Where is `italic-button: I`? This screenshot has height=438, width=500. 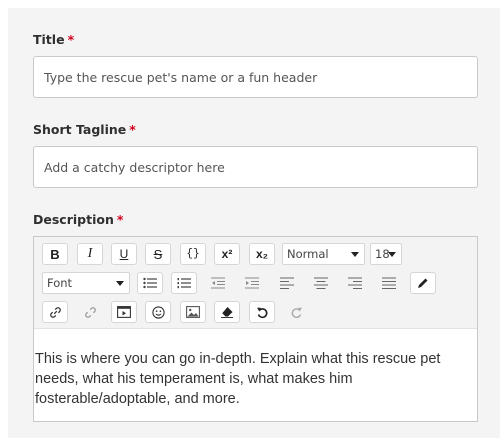
italic-button: I is located at coordinates (90, 254).